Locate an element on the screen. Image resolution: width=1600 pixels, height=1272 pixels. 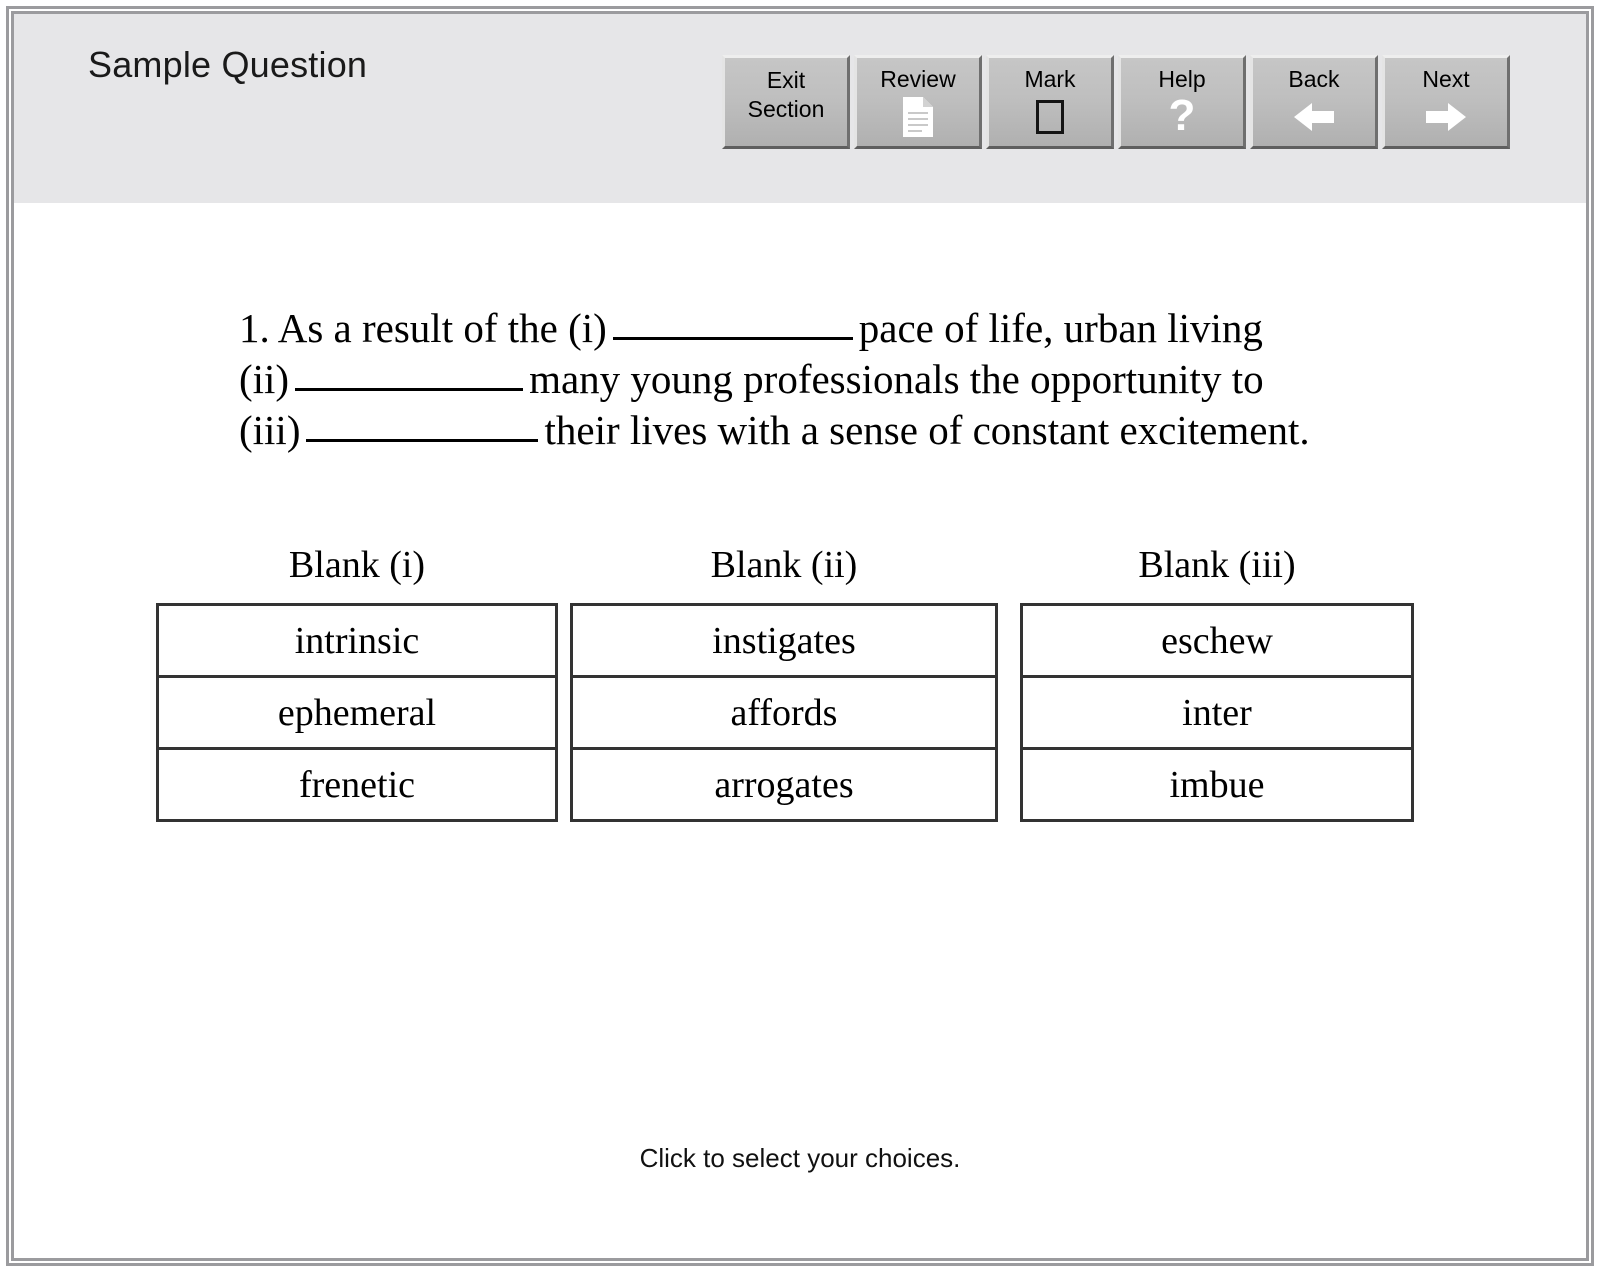
arrow-left-icon is located at coordinates (1314, 117).